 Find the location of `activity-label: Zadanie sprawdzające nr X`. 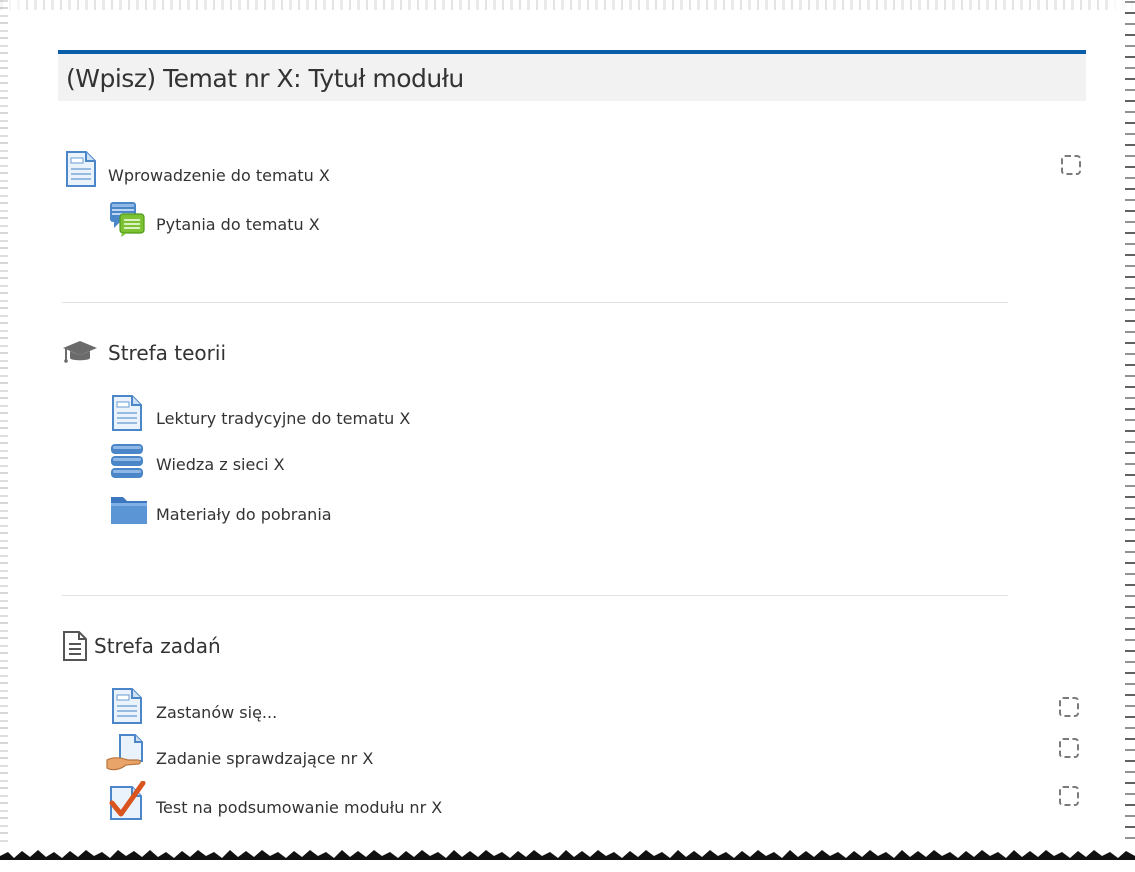

activity-label: Zadanie sprawdzające nr X is located at coordinates (264, 758).